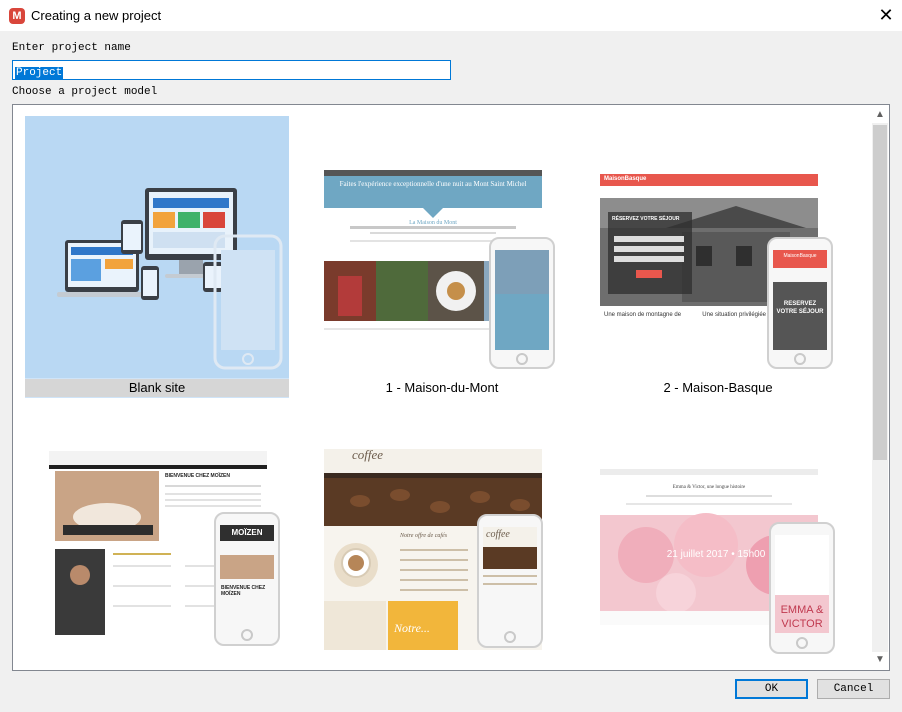 The height and width of the screenshot is (712, 902). I want to click on basque-caption-right: Une situation privilégiée, so click(734, 315).